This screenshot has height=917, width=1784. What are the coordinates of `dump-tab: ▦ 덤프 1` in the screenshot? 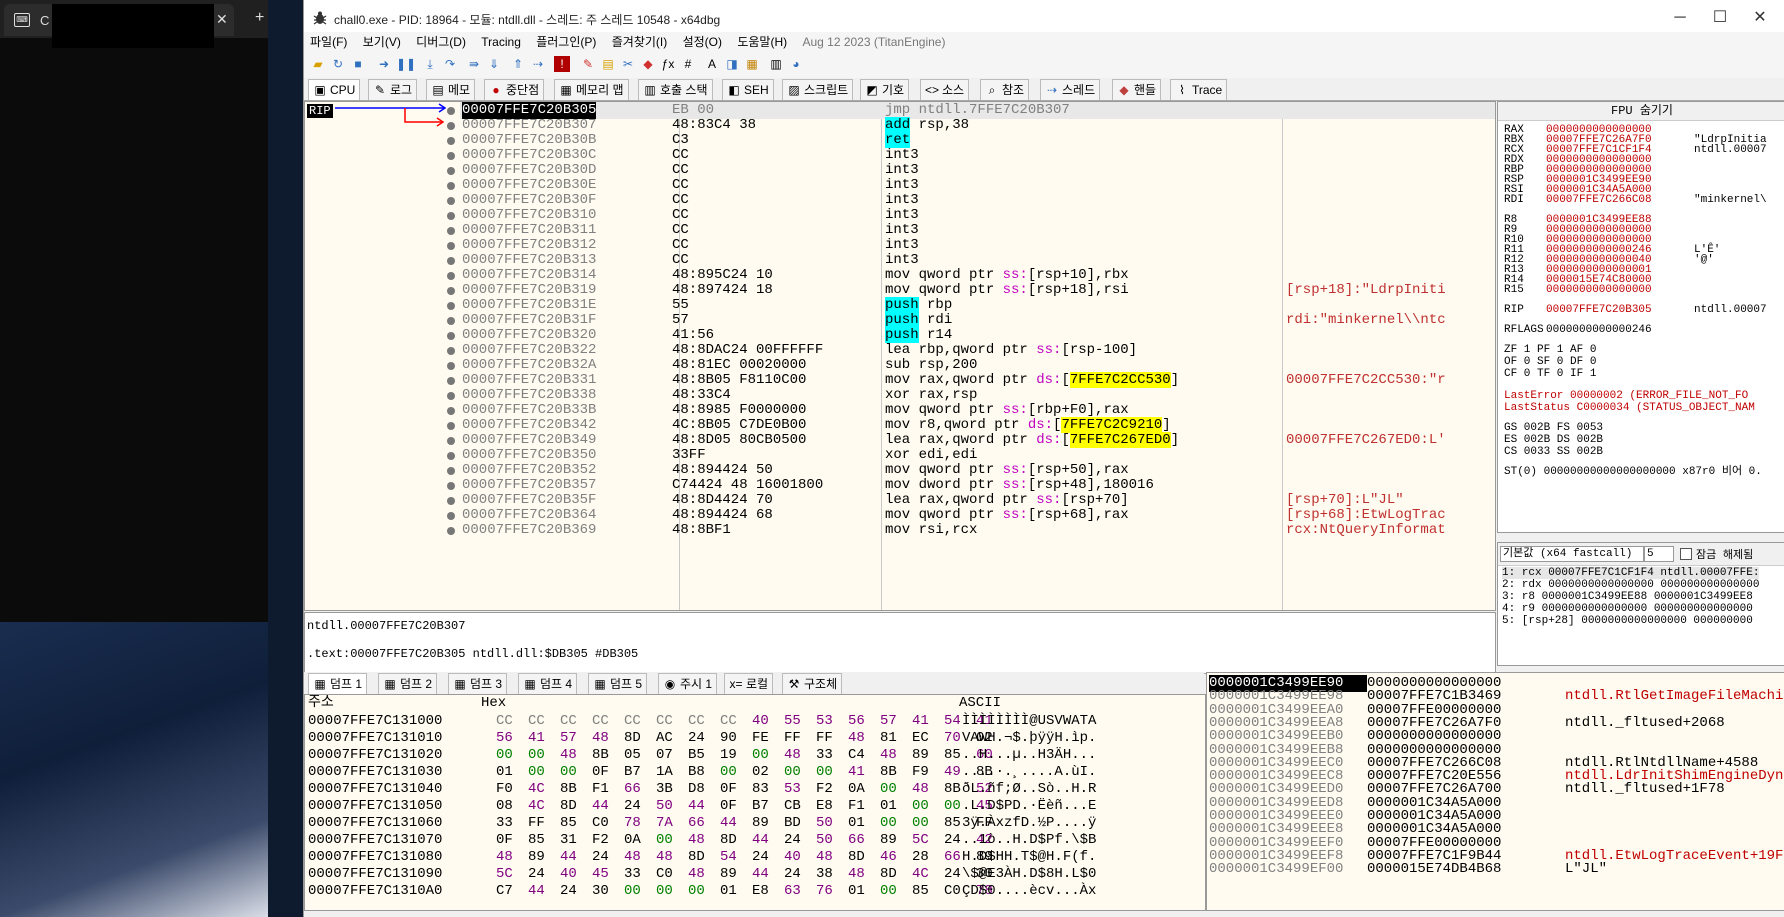 It's located at (338, 683).